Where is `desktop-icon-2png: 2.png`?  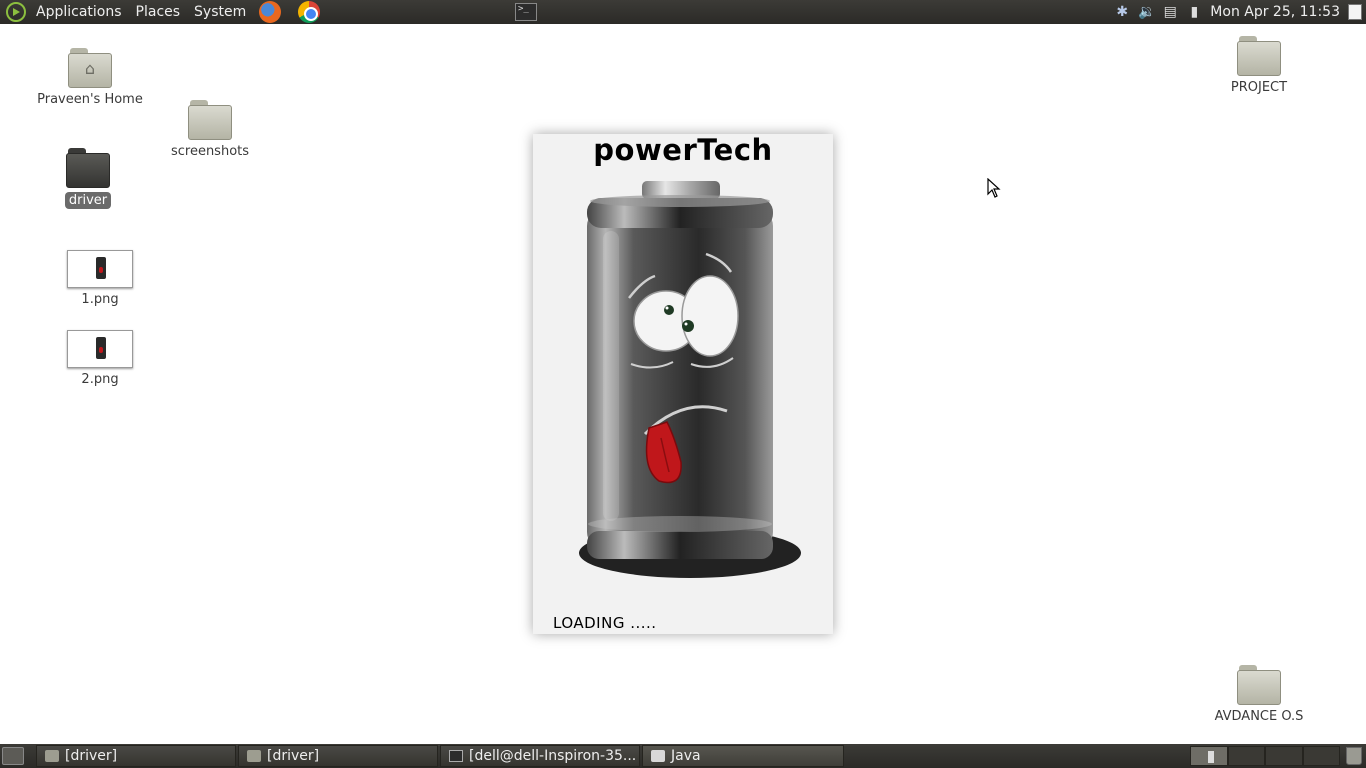 desktop-icon-2png: 2.png is located at coordinates (100, 358).